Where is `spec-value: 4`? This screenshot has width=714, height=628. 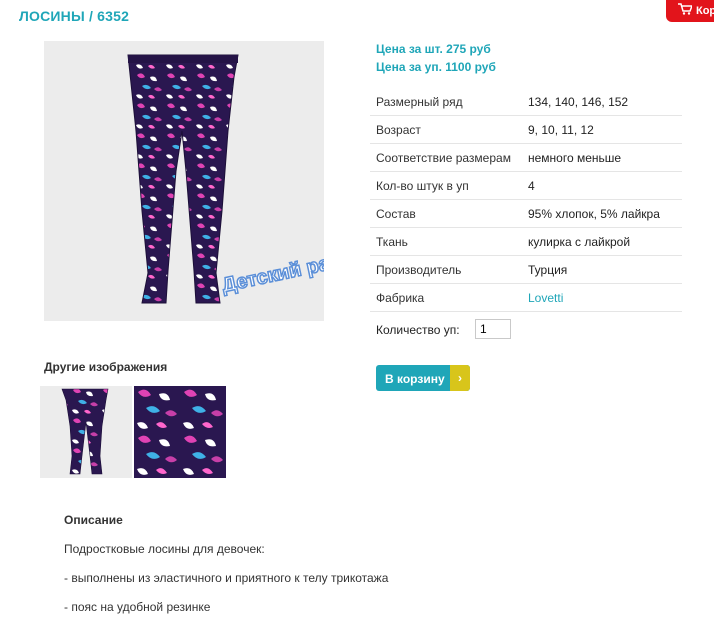 spec-value: 4 is located at coordinates (602, 185).